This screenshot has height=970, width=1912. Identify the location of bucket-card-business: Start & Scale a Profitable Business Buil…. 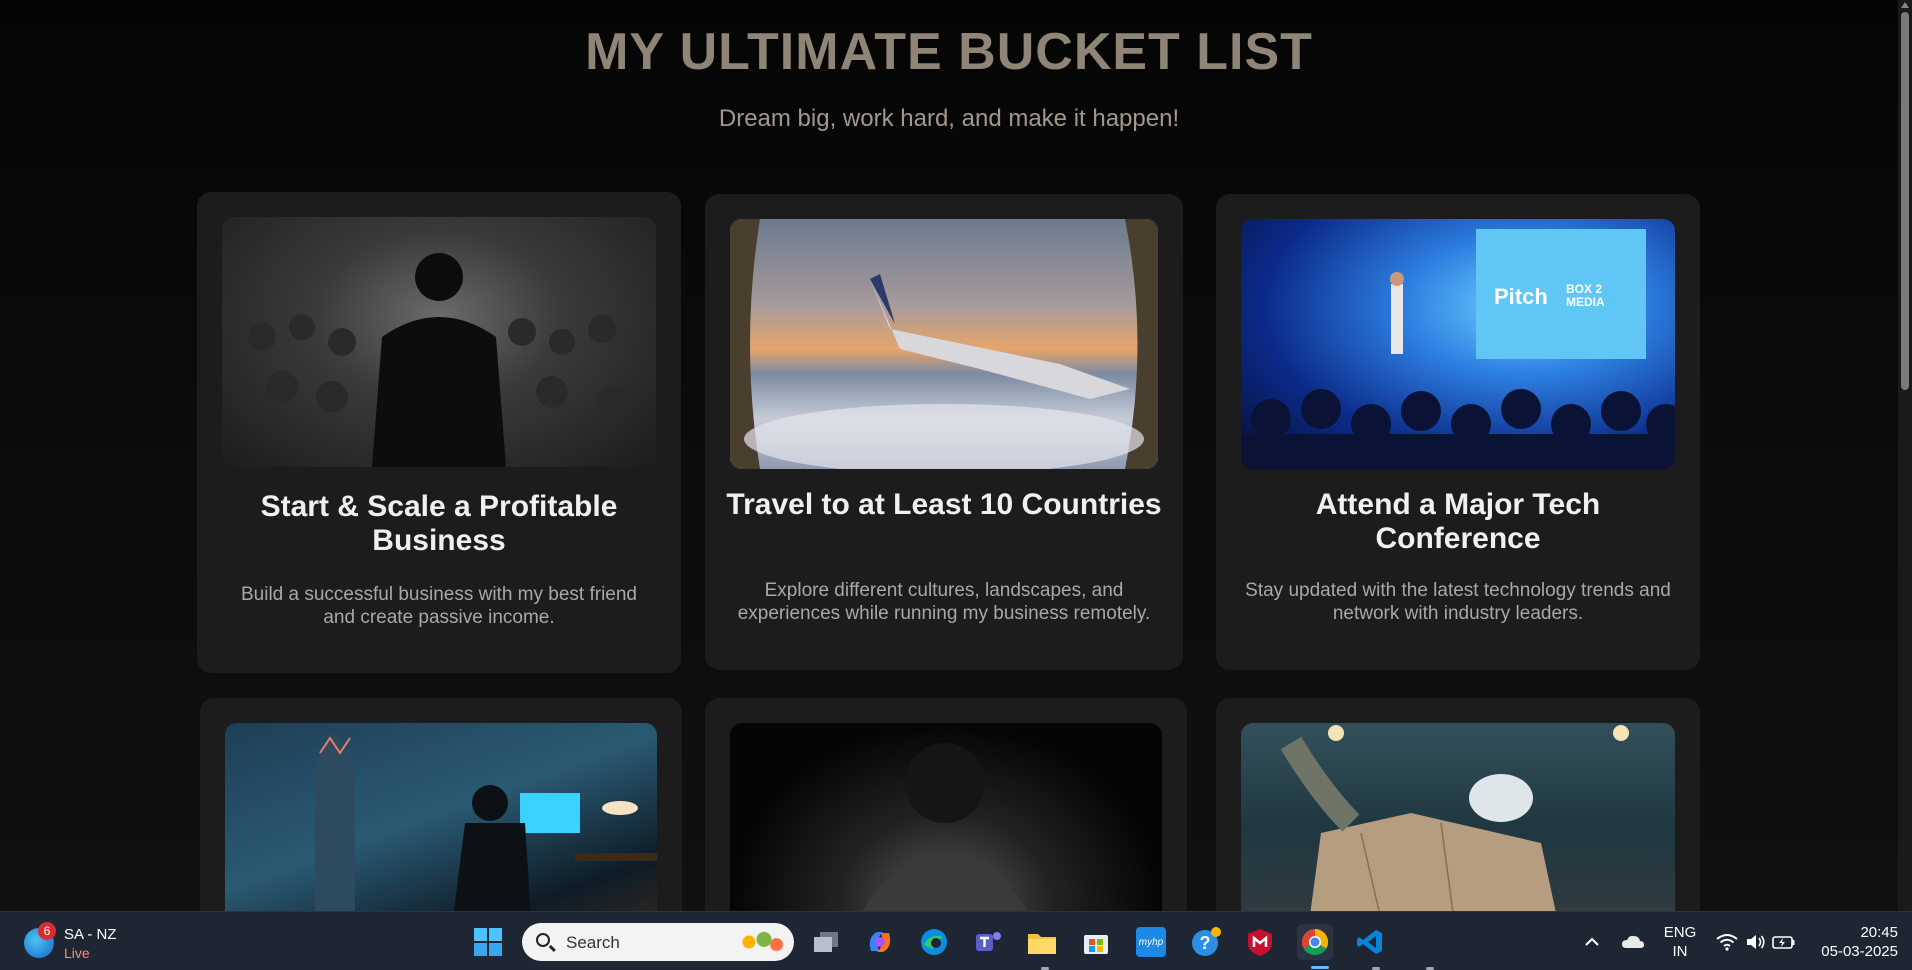
(439, 432).